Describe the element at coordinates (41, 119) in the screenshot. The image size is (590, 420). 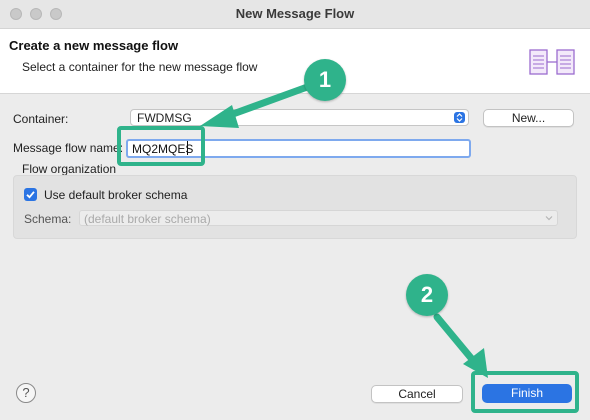
I see `container-label: Container:` at that location.